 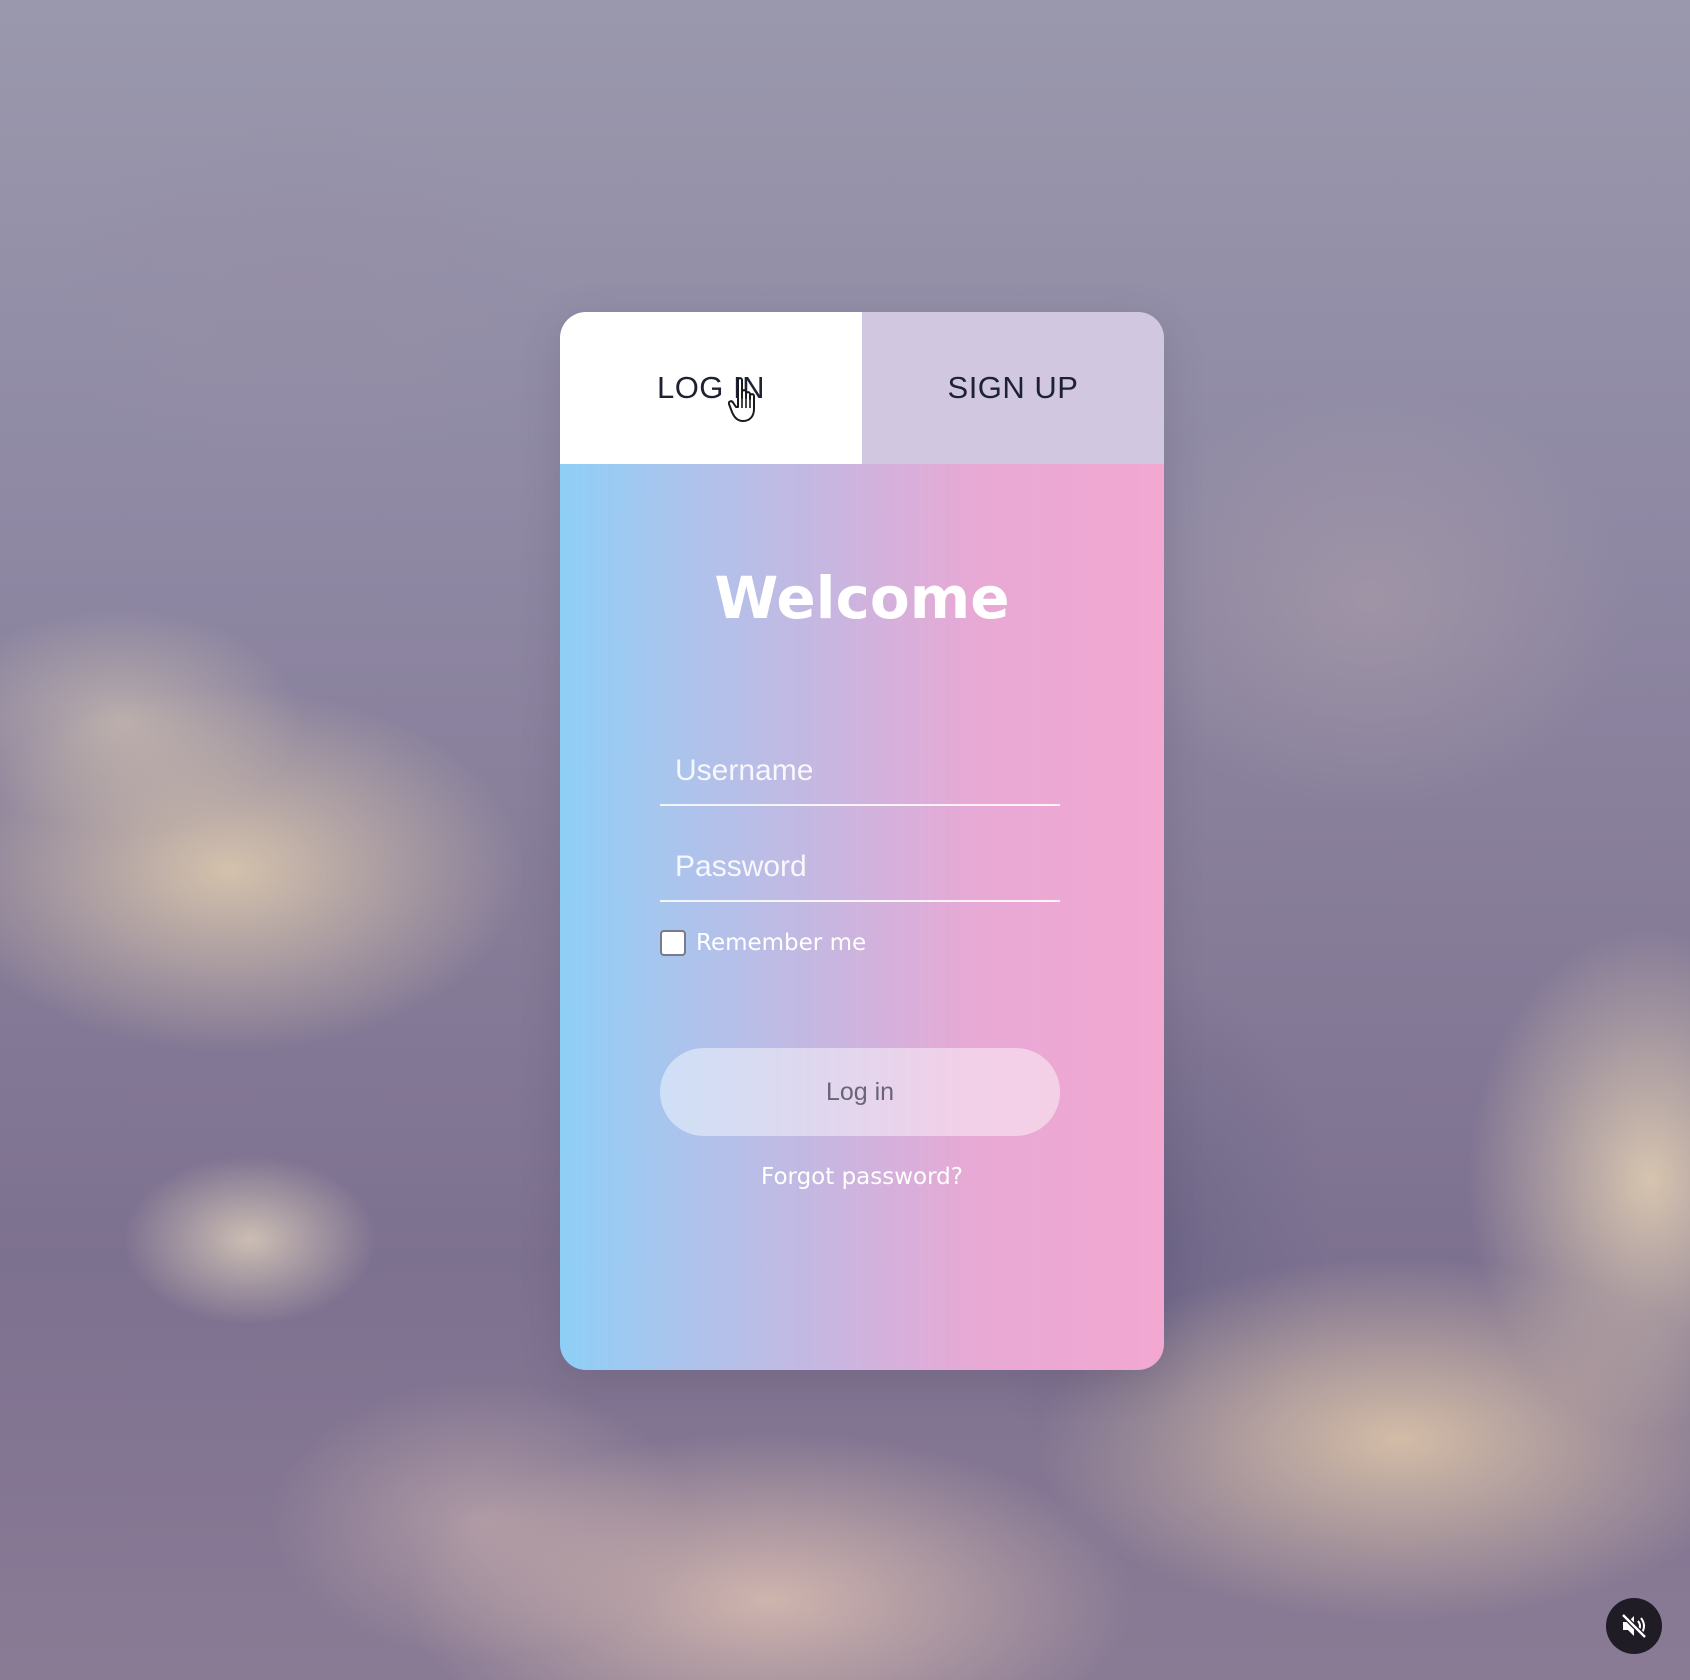 I want to click on forgot-password-link: Forgot password?, so click(x=862, y=1177).